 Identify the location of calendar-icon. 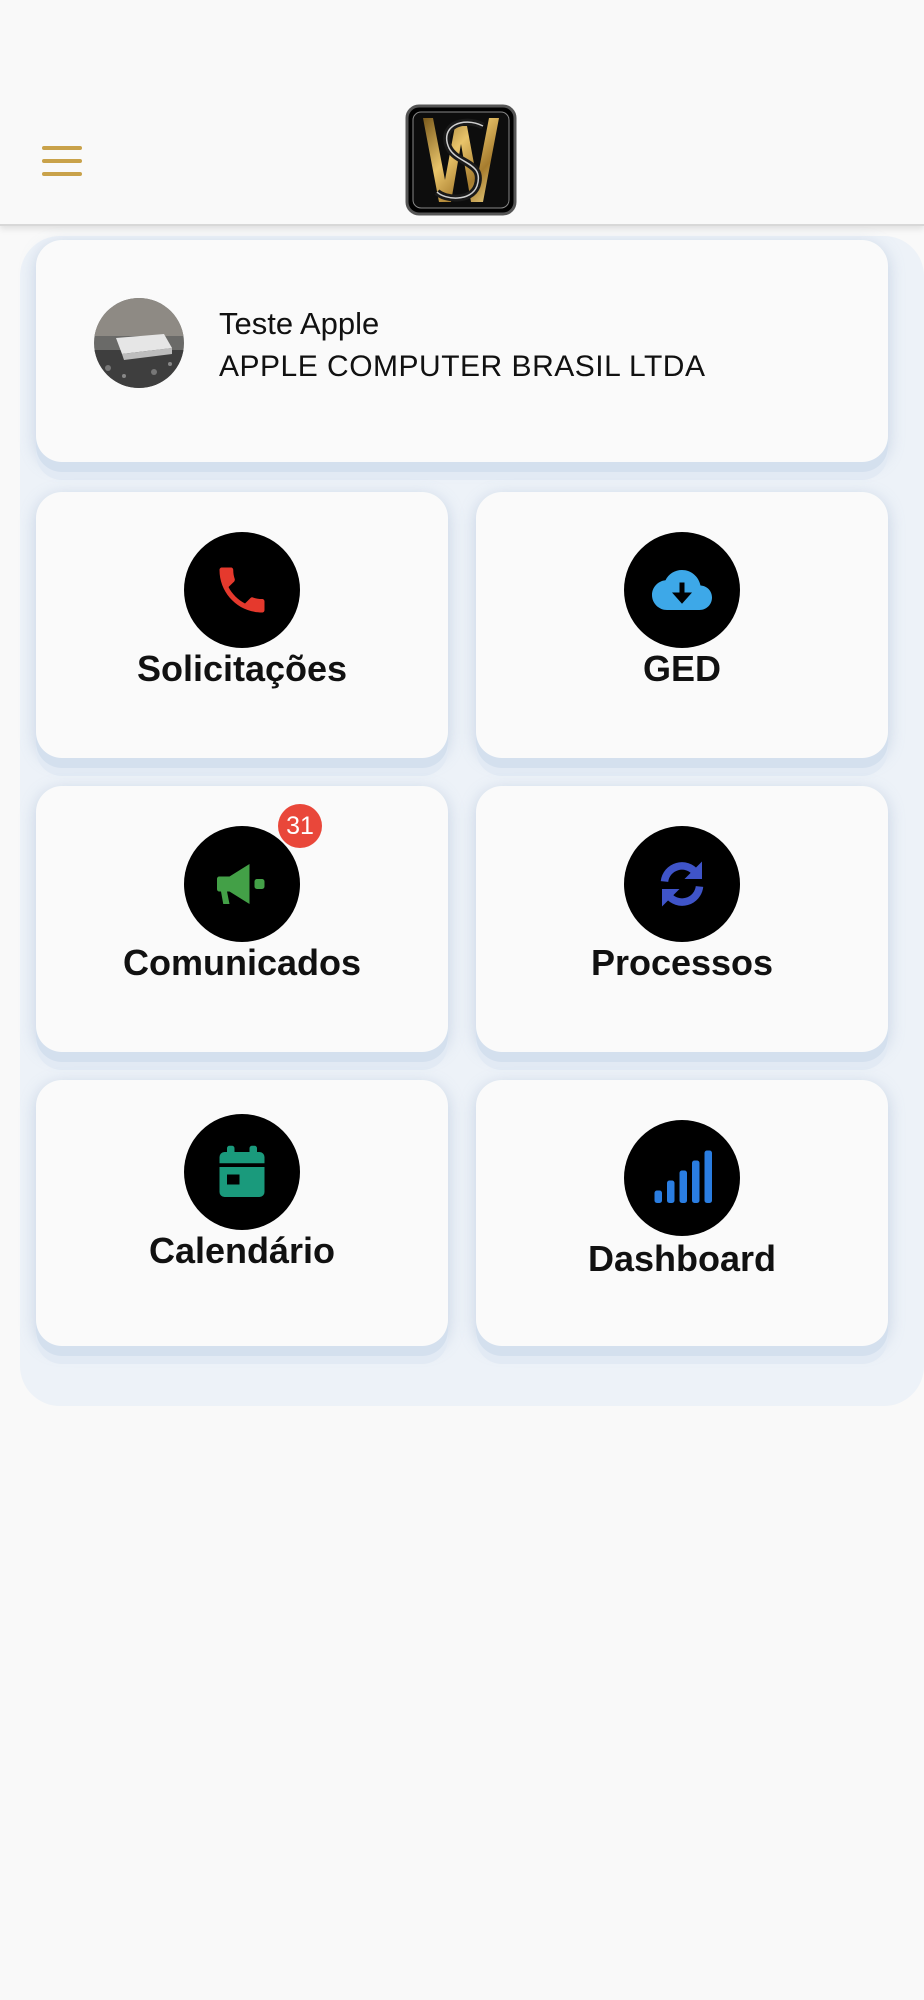
(242, 1171).